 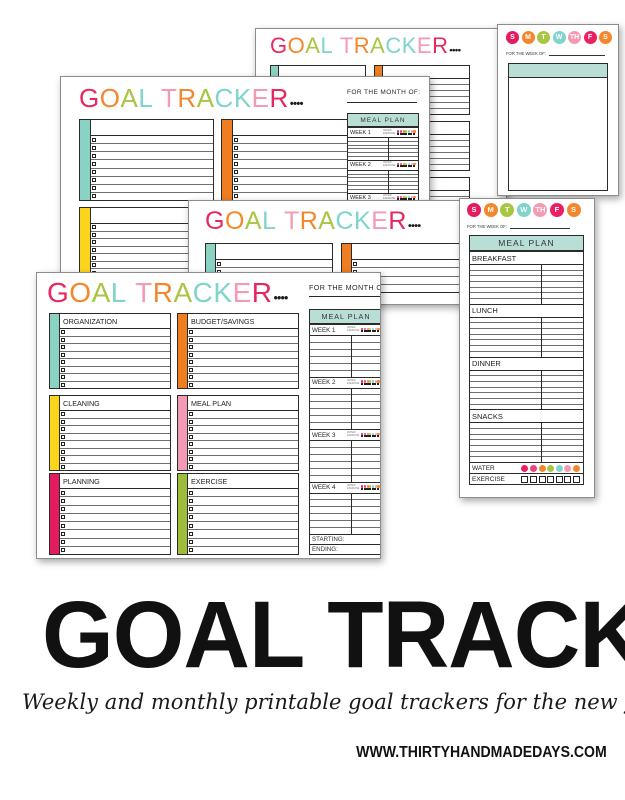 What do you see at coordinates (512, 37) in the screenshot?
I see `day-circle-0: S` at bounding box center [512, 37].